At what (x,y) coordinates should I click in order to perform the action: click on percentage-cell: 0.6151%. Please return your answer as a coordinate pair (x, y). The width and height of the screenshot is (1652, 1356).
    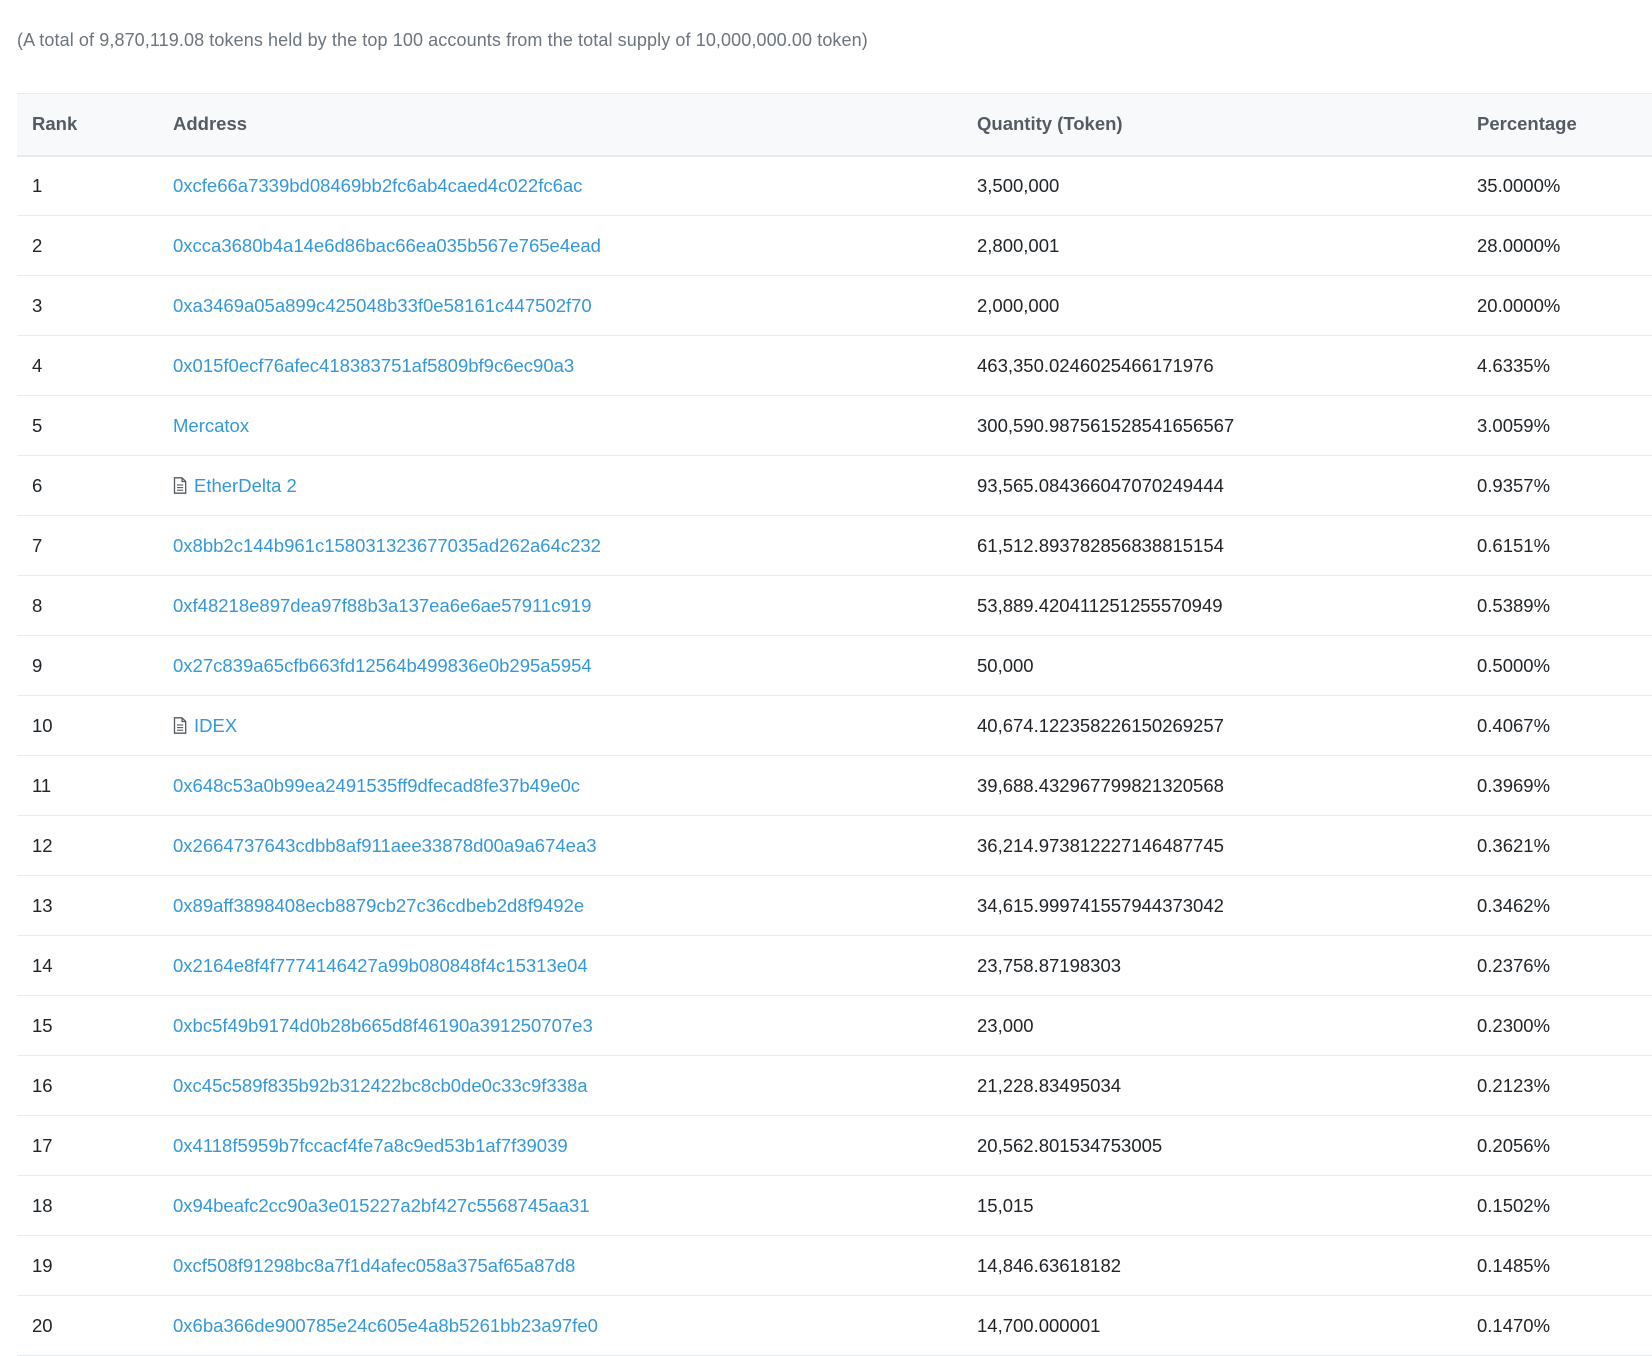
    Looking at the image, I should click on (1514, 545).